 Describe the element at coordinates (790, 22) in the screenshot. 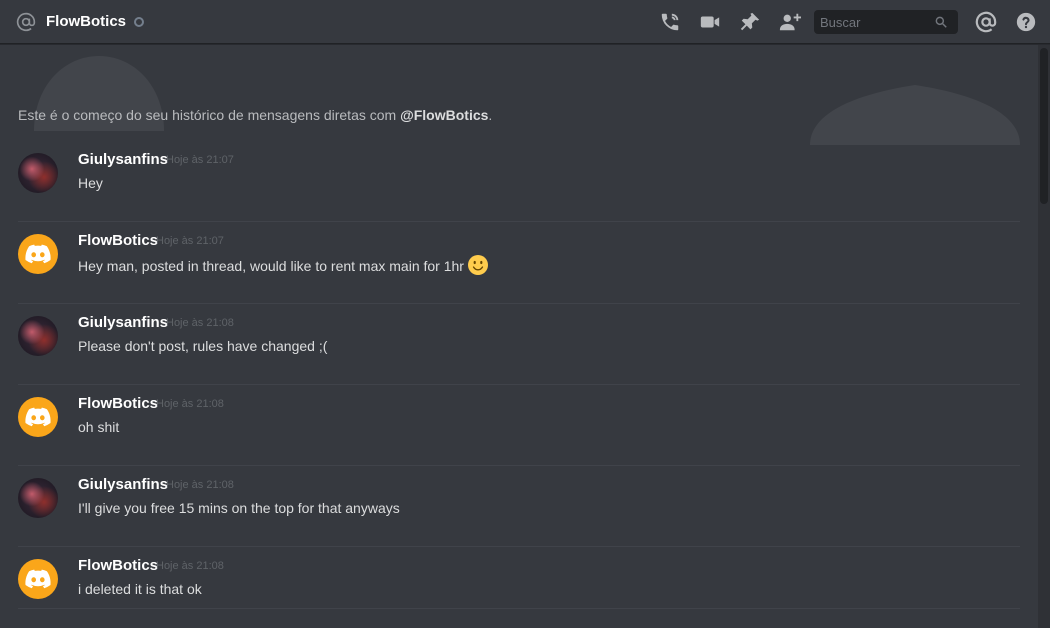

I see `add-friend-icon` at that location.